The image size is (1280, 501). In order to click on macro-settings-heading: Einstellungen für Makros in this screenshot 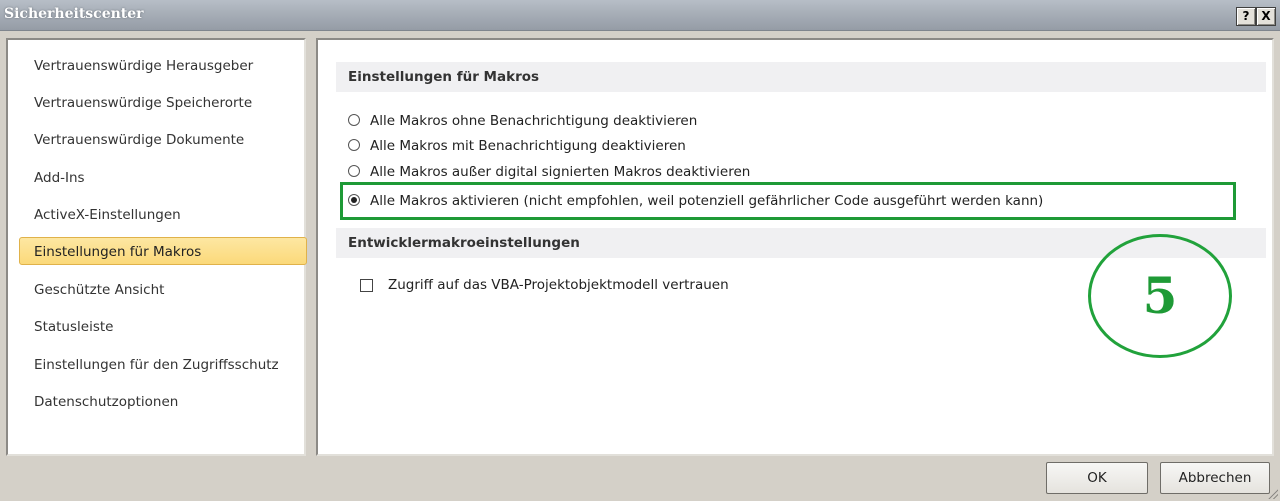, I will do `click(801, 77)`.